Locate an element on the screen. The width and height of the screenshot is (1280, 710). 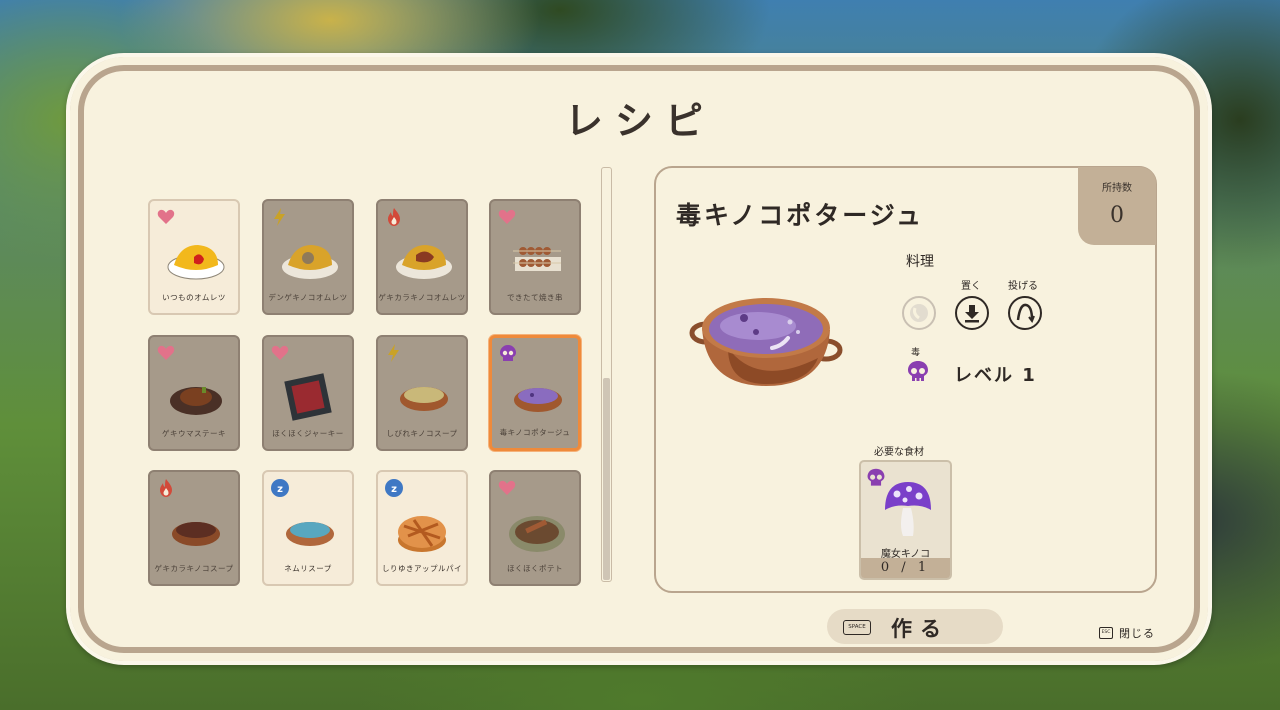
witch-mushroom-icon is located at coordinates (908, 509).